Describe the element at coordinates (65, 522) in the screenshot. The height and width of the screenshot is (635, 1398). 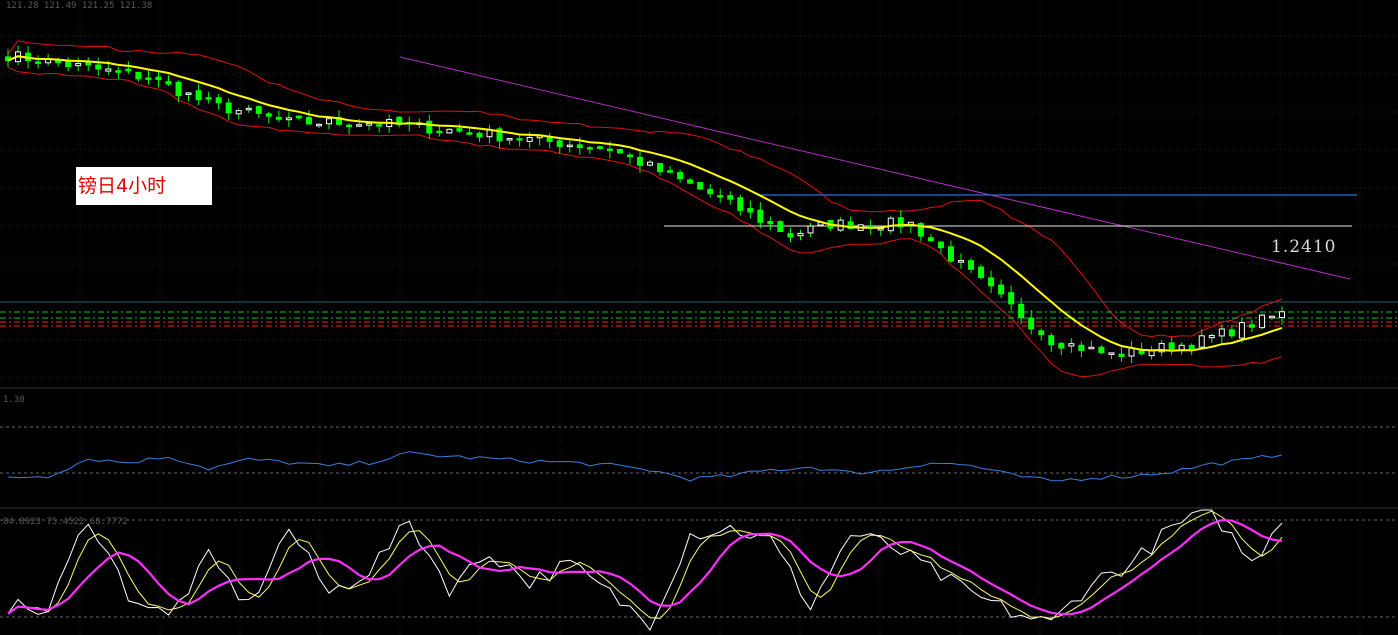
I see `stoch-header: 84.8923 75.4522 68.7772` at that location.